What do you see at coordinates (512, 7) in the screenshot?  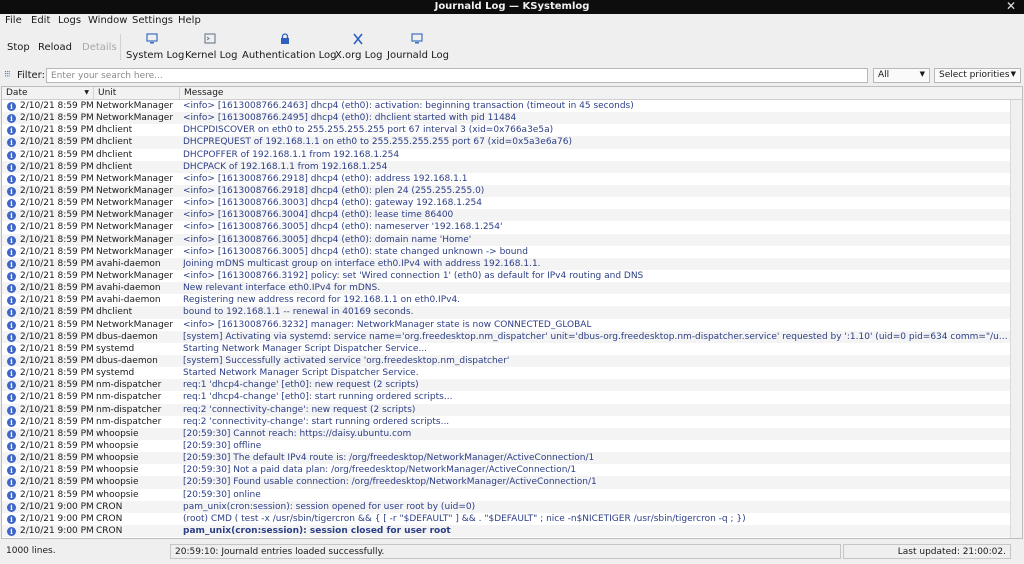 I see `title-bar: Journald Log — KSystemlog ✕` at bounding box center [512, 7].